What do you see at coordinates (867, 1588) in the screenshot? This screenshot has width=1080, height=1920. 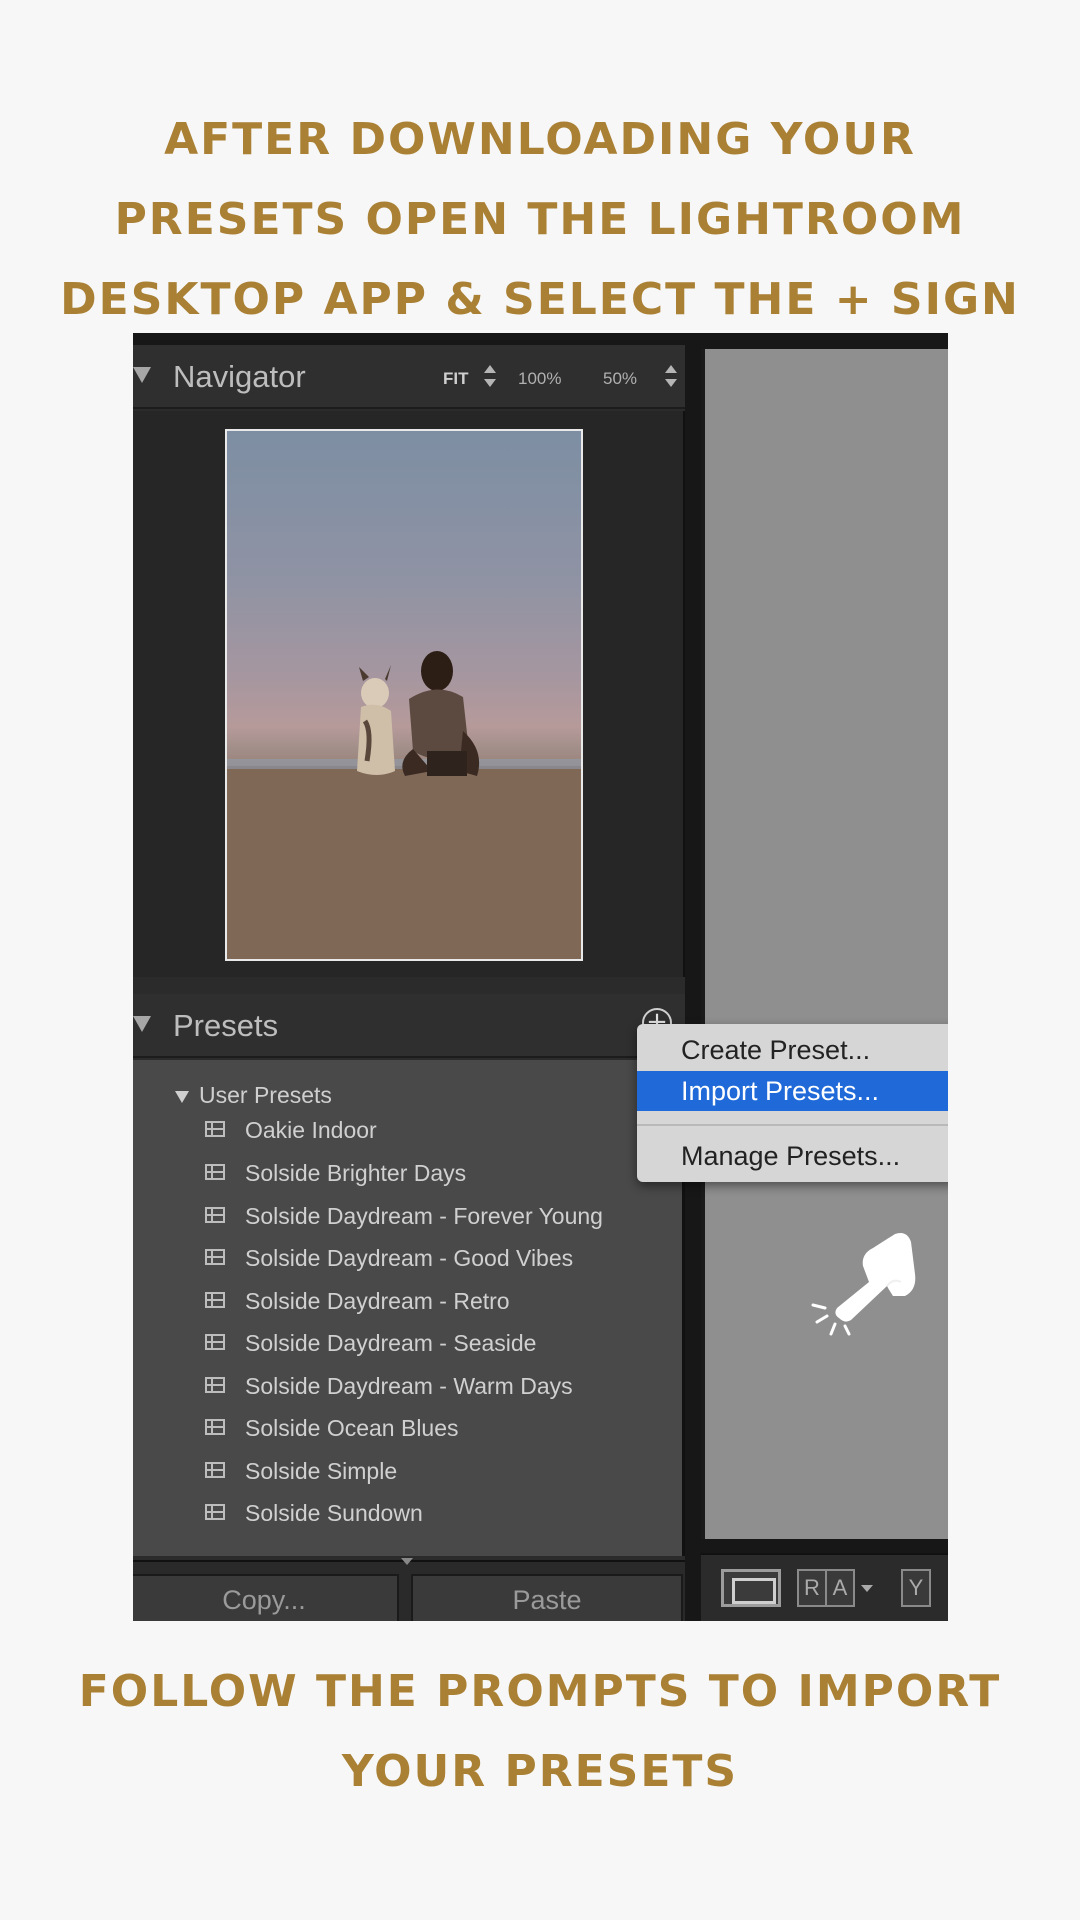 I see `dropdown-arrow-icon` at bounding box center [867, 1588].